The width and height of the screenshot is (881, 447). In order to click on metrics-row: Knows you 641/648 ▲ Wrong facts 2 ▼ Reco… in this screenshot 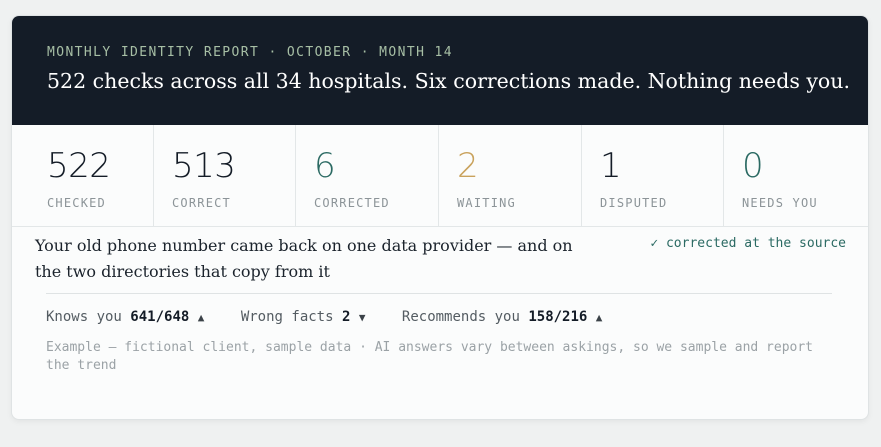, I will do `click(338, 317)`.